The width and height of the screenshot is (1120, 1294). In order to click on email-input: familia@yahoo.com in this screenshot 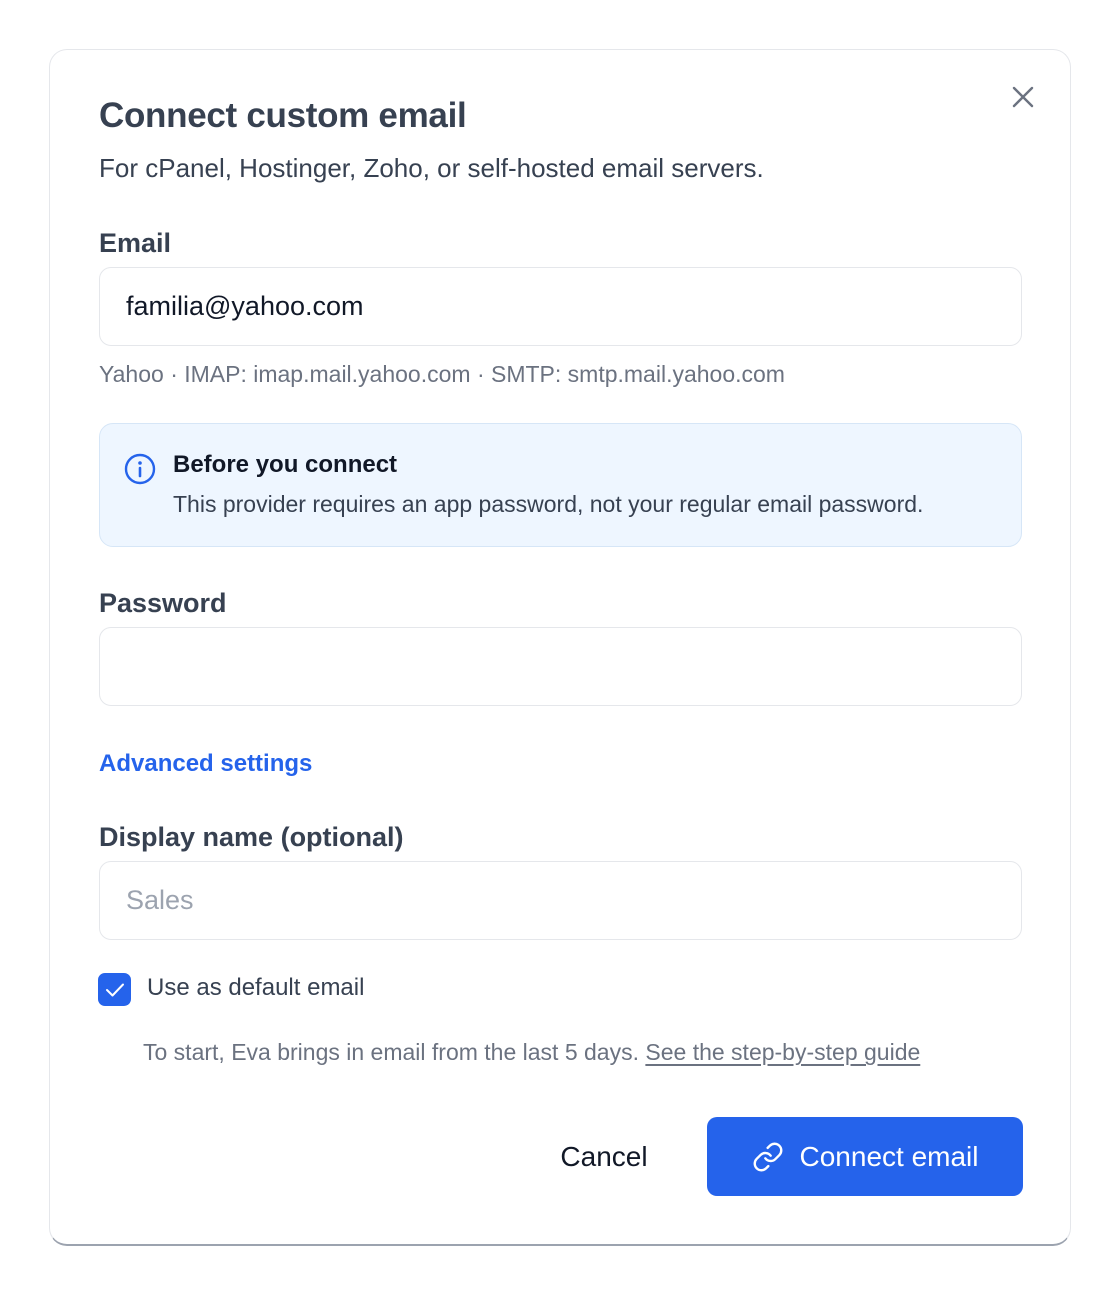, I will do `click(560, 306)`.